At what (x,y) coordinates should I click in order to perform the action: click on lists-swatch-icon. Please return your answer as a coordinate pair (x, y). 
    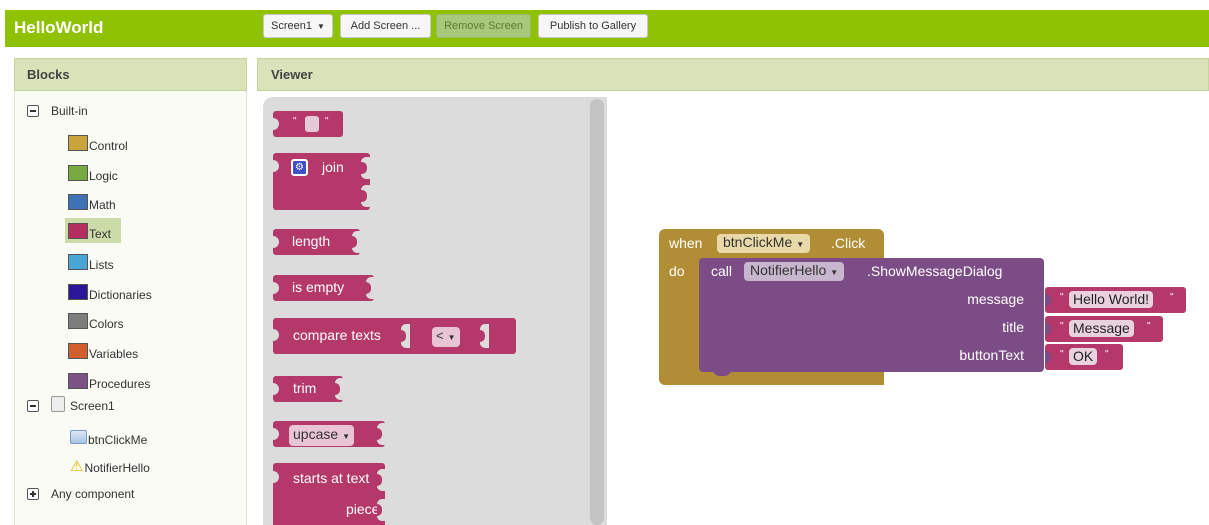
    Looking at the image, I should click on (78, 262).